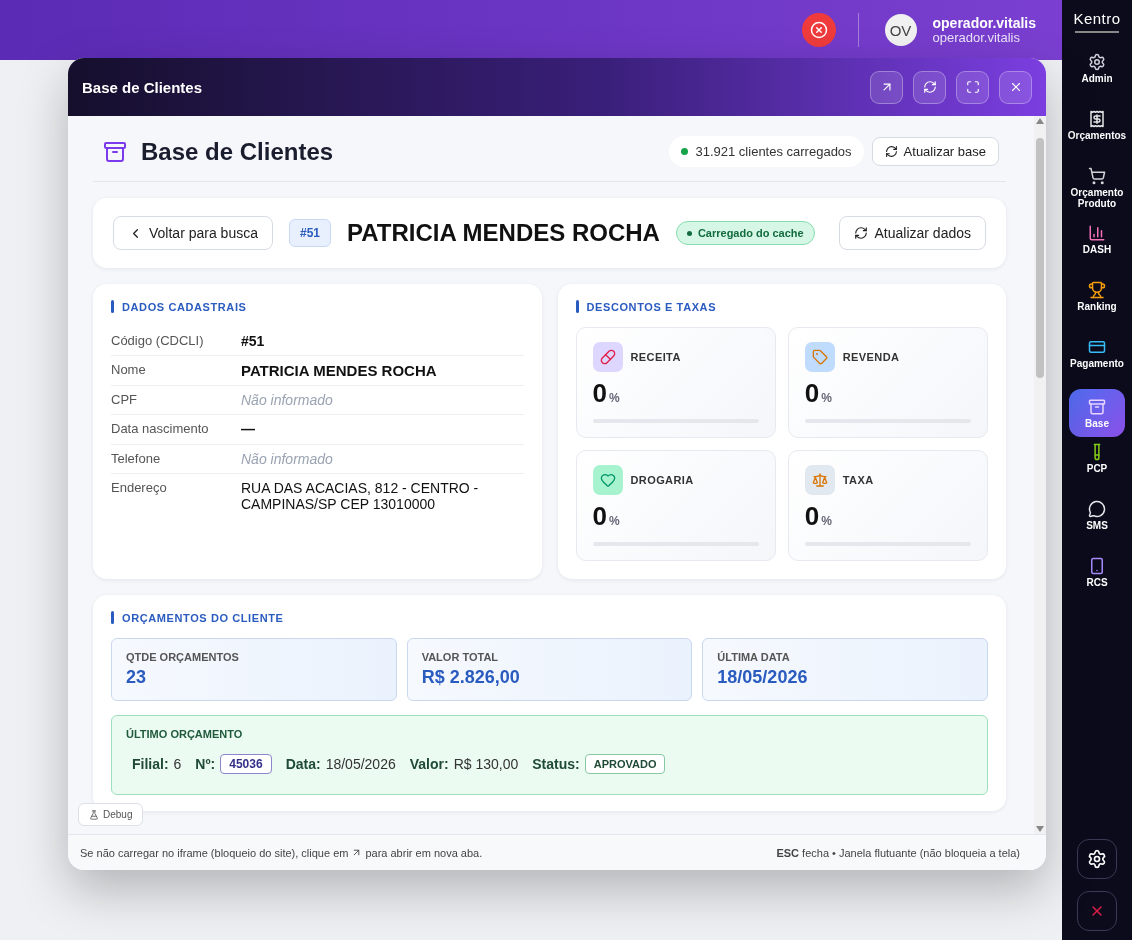  Describe the element at coordinates (124, 400) in the screenshot. I see `field-label: CPF` at that location.